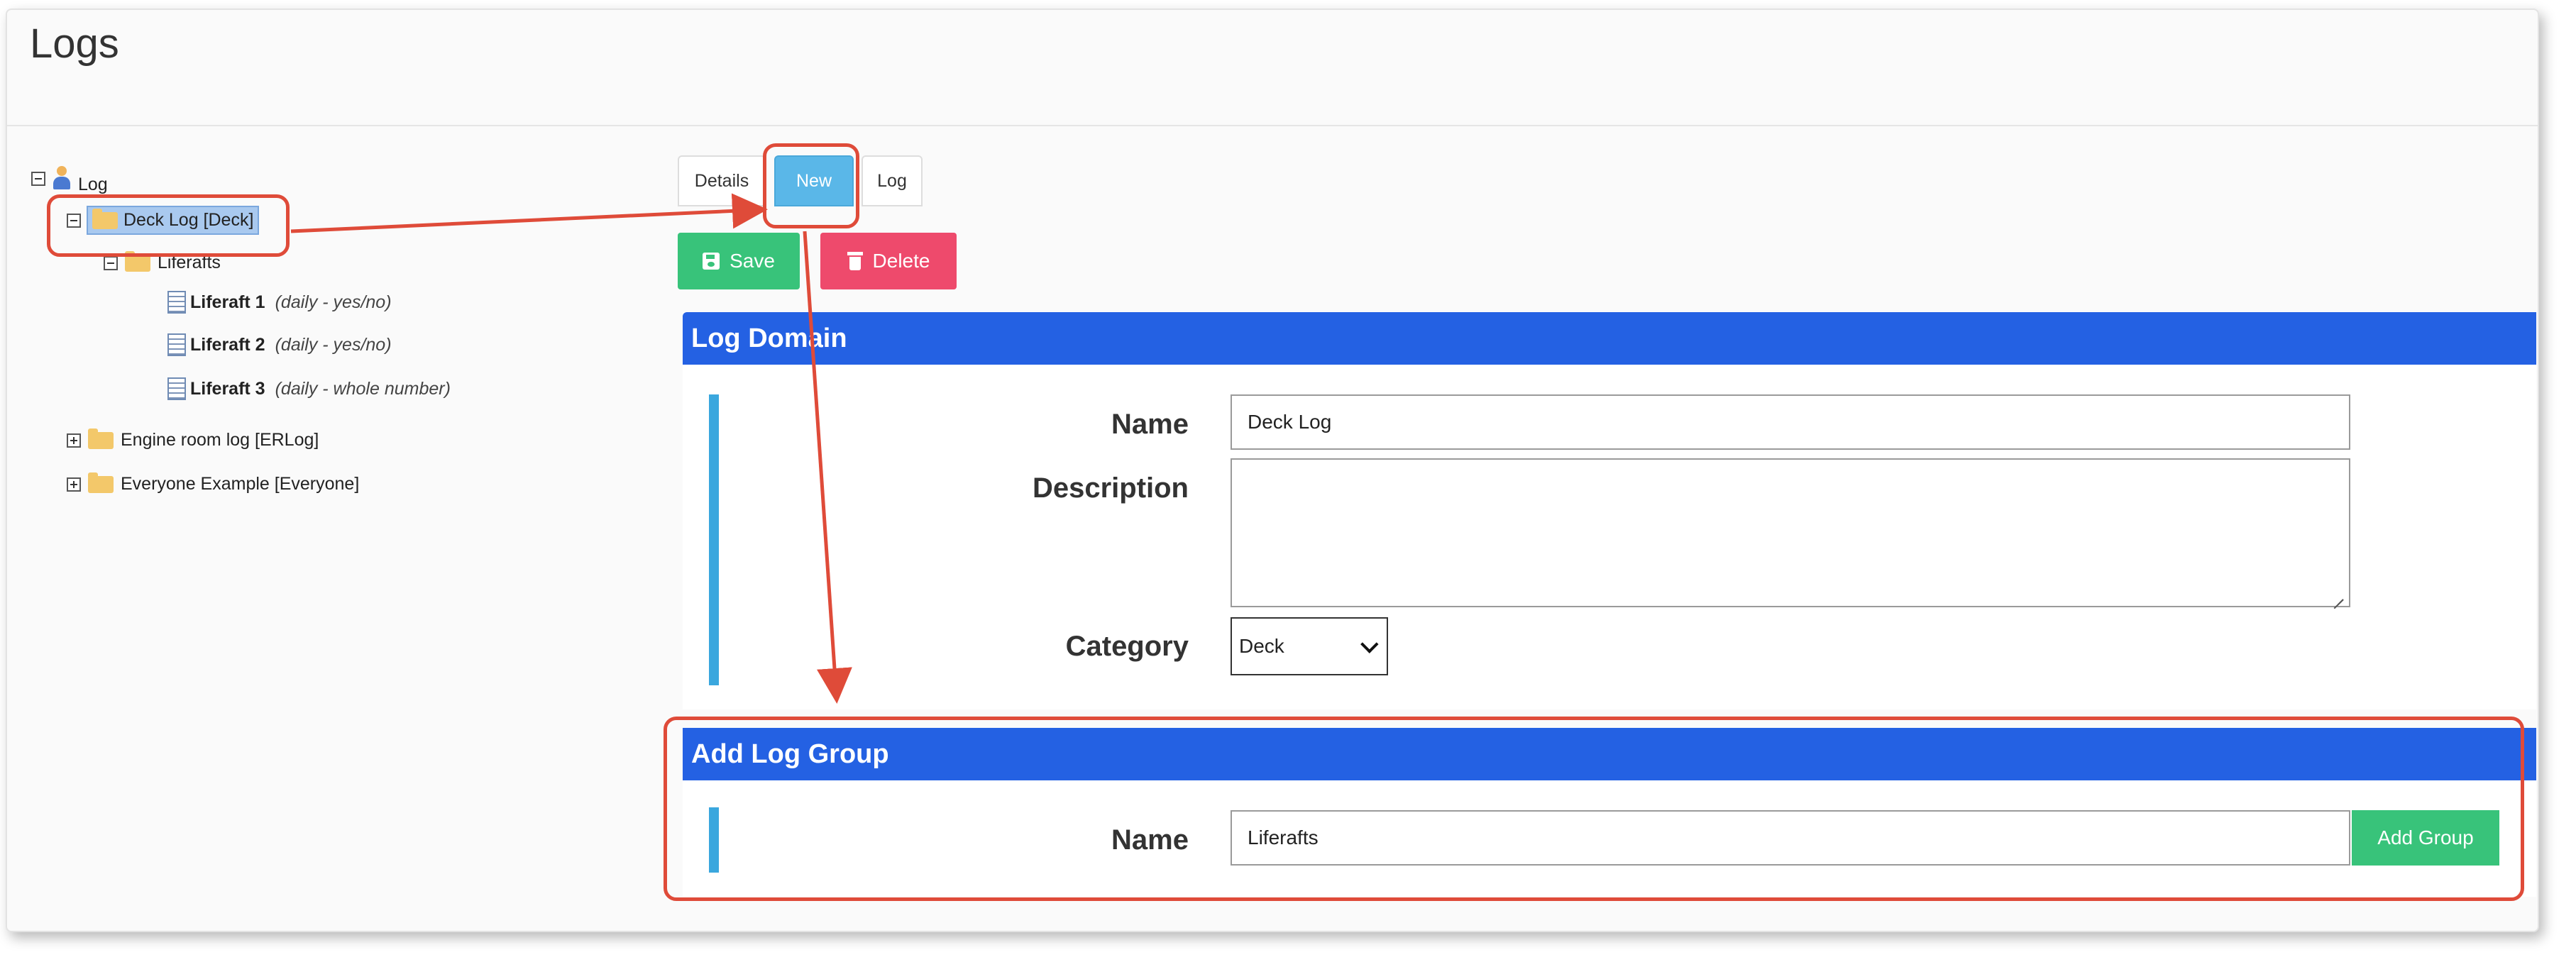 The image size is (2576, 962). I want to click on annotation-arrow-to-new-tab, so click(529, 213).